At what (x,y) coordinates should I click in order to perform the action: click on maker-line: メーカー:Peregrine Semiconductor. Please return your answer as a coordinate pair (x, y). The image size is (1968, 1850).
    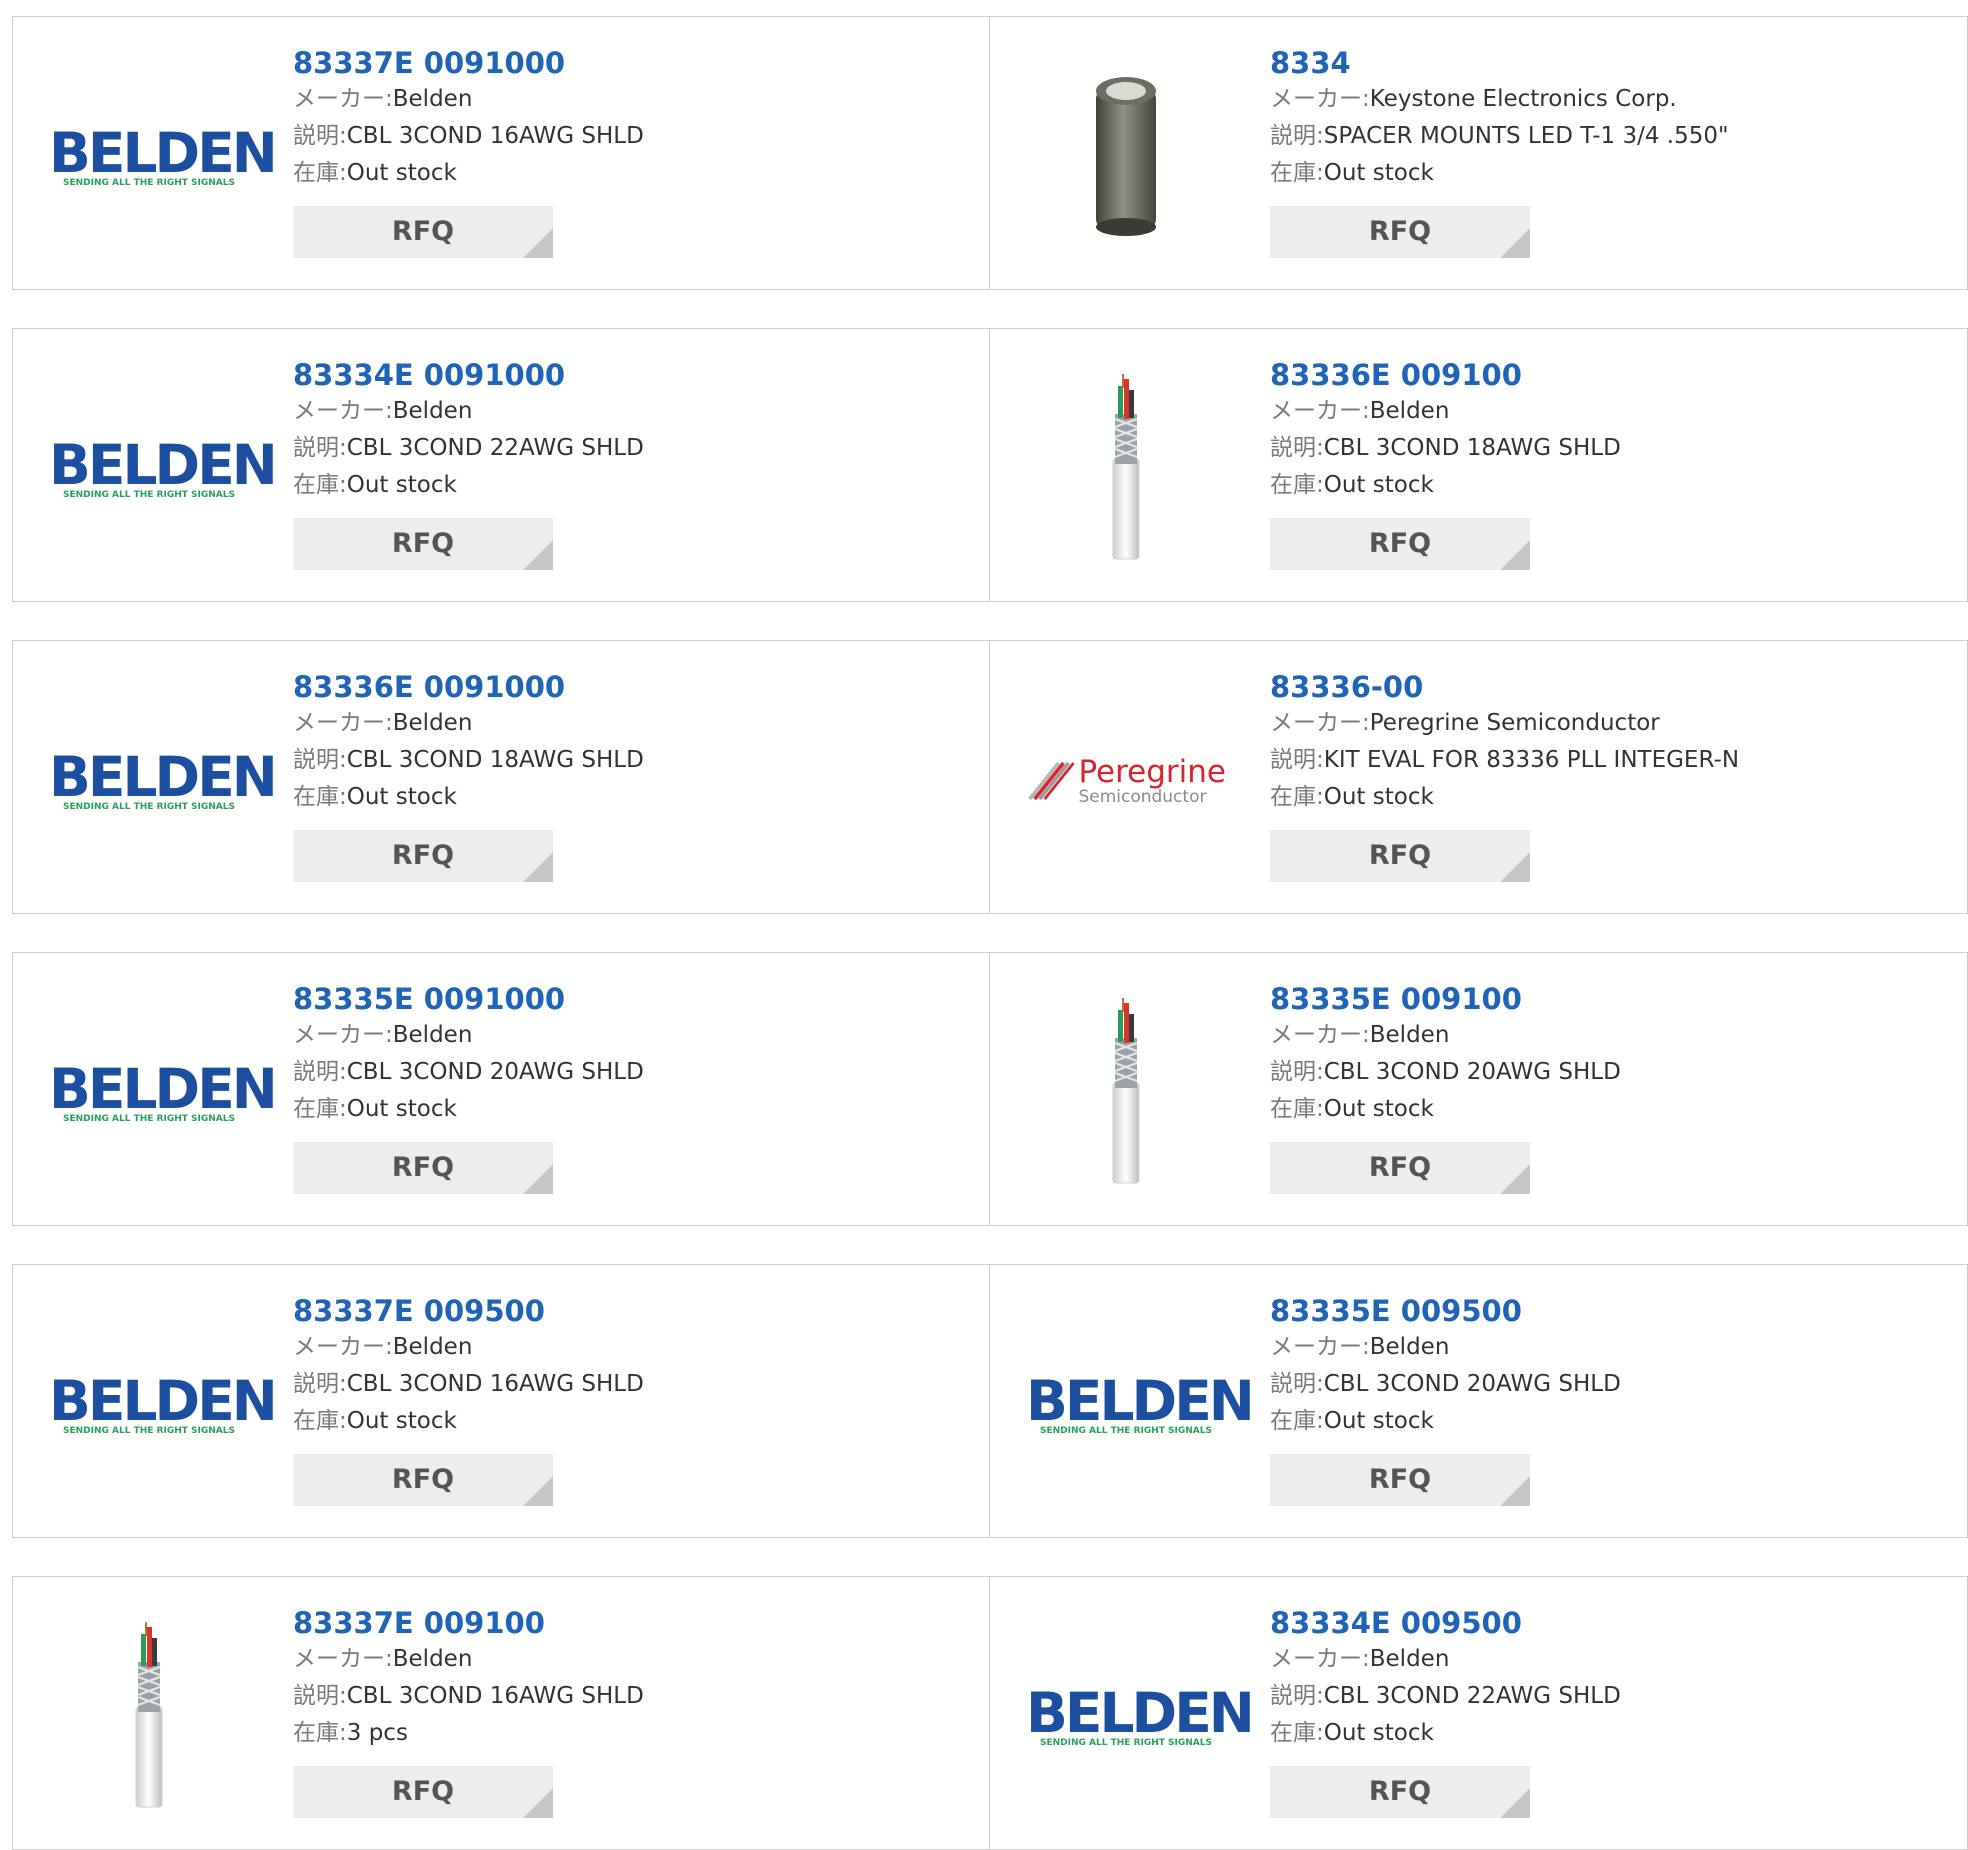
    Looking at the image, I should click on (1600, 723).